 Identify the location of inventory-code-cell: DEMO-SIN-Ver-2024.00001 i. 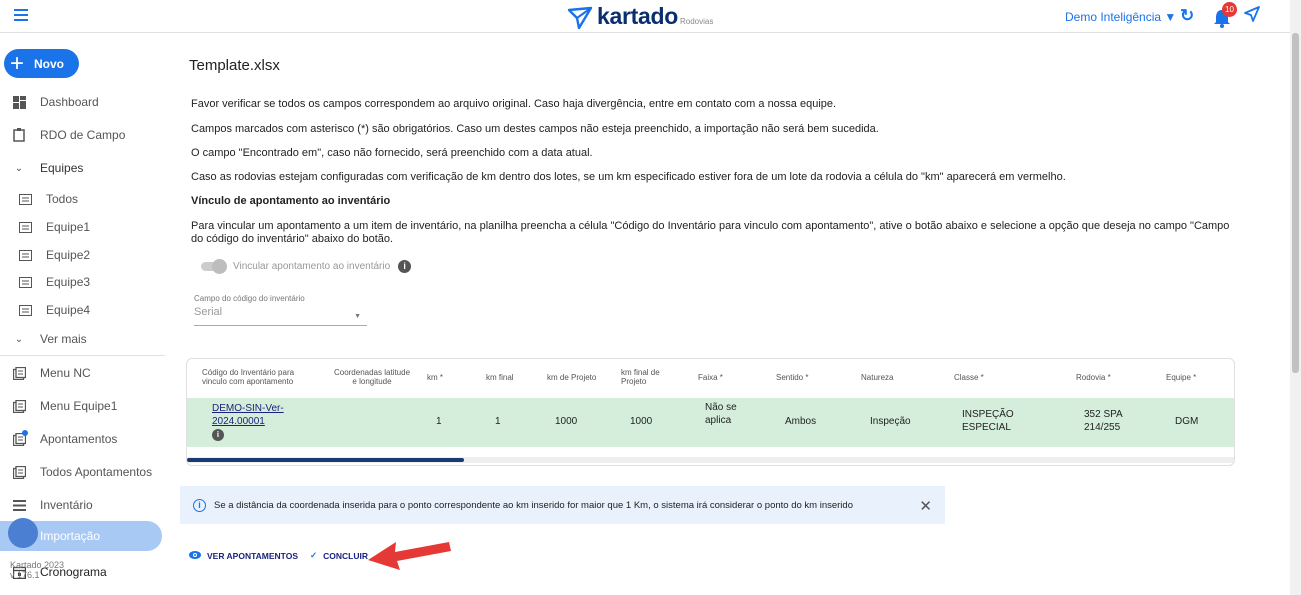
(257, 421).